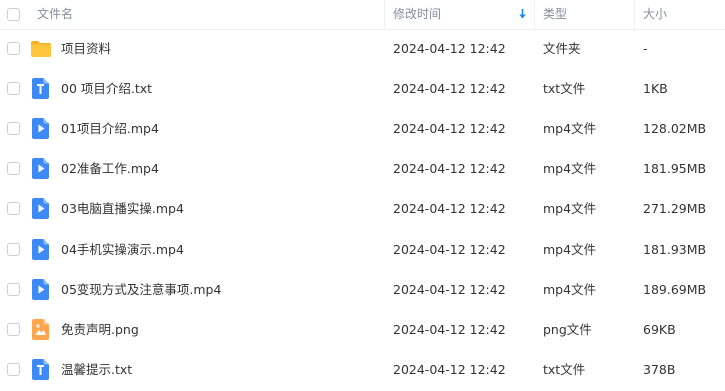 The height and width of the screenshot is (391, 725). Describe the element at coordinates (141, 290) in the screenshot. I see `file-name: 05变现方式及注意事项.mp4` at that location.